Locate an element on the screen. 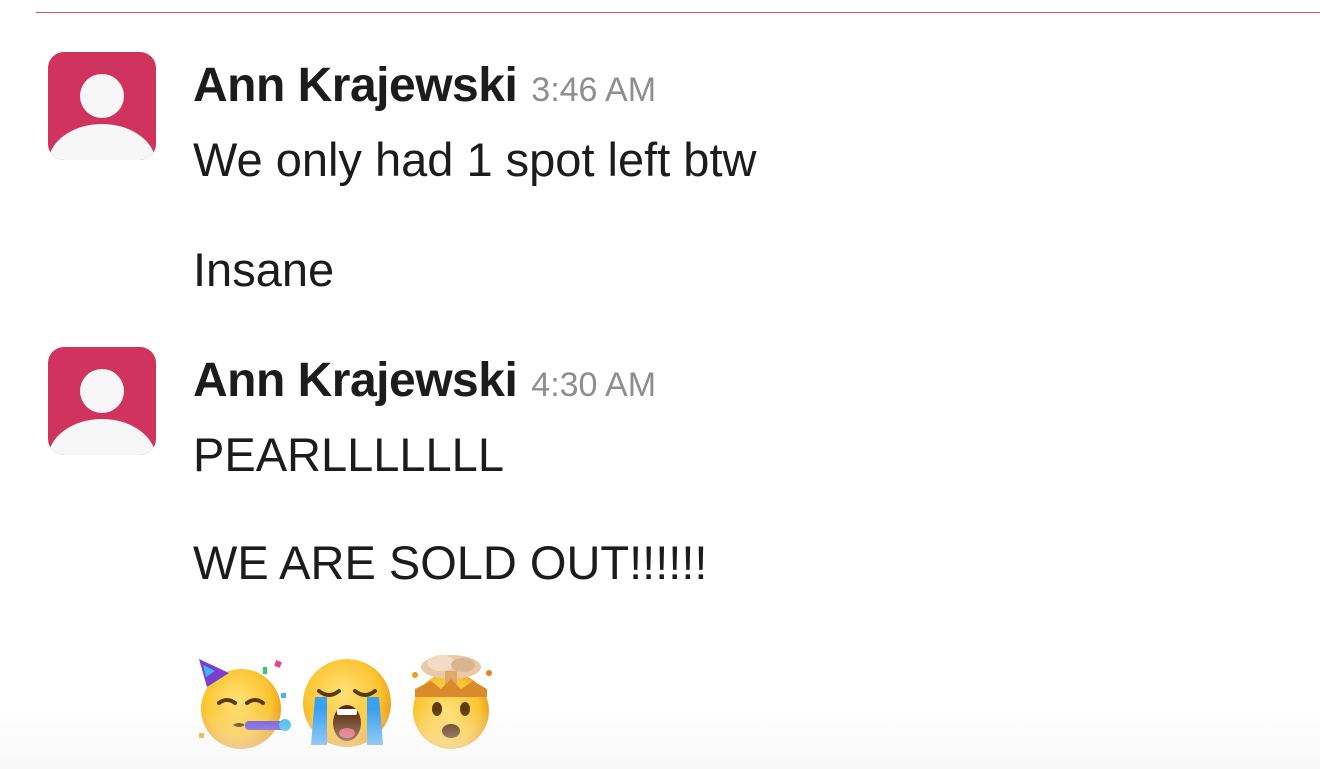  message-header: Ann Krajewski 3:46 AM is located at coordinates (424, 86).